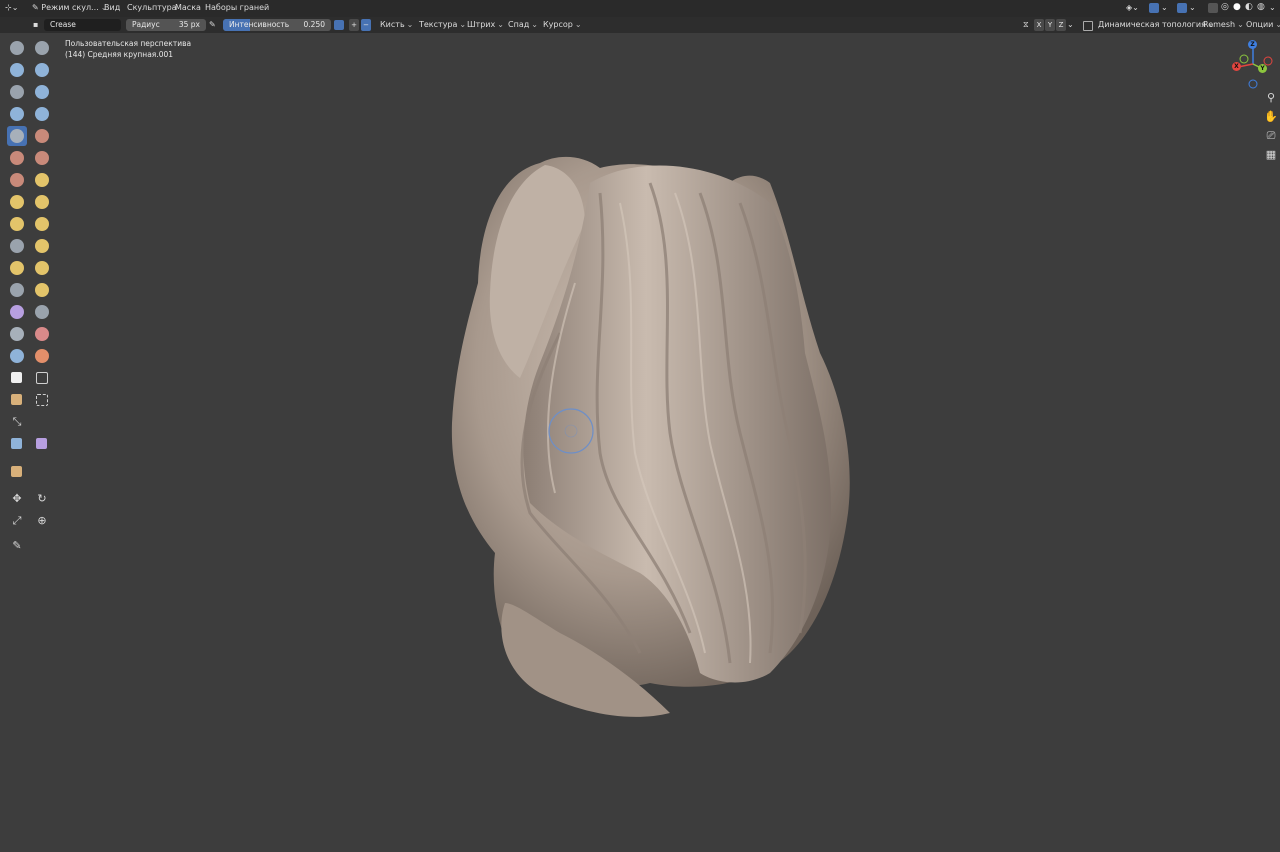 The width and height of the screenshot is (1280, 852). I want to click on tool-flatten, so click(17, 158).